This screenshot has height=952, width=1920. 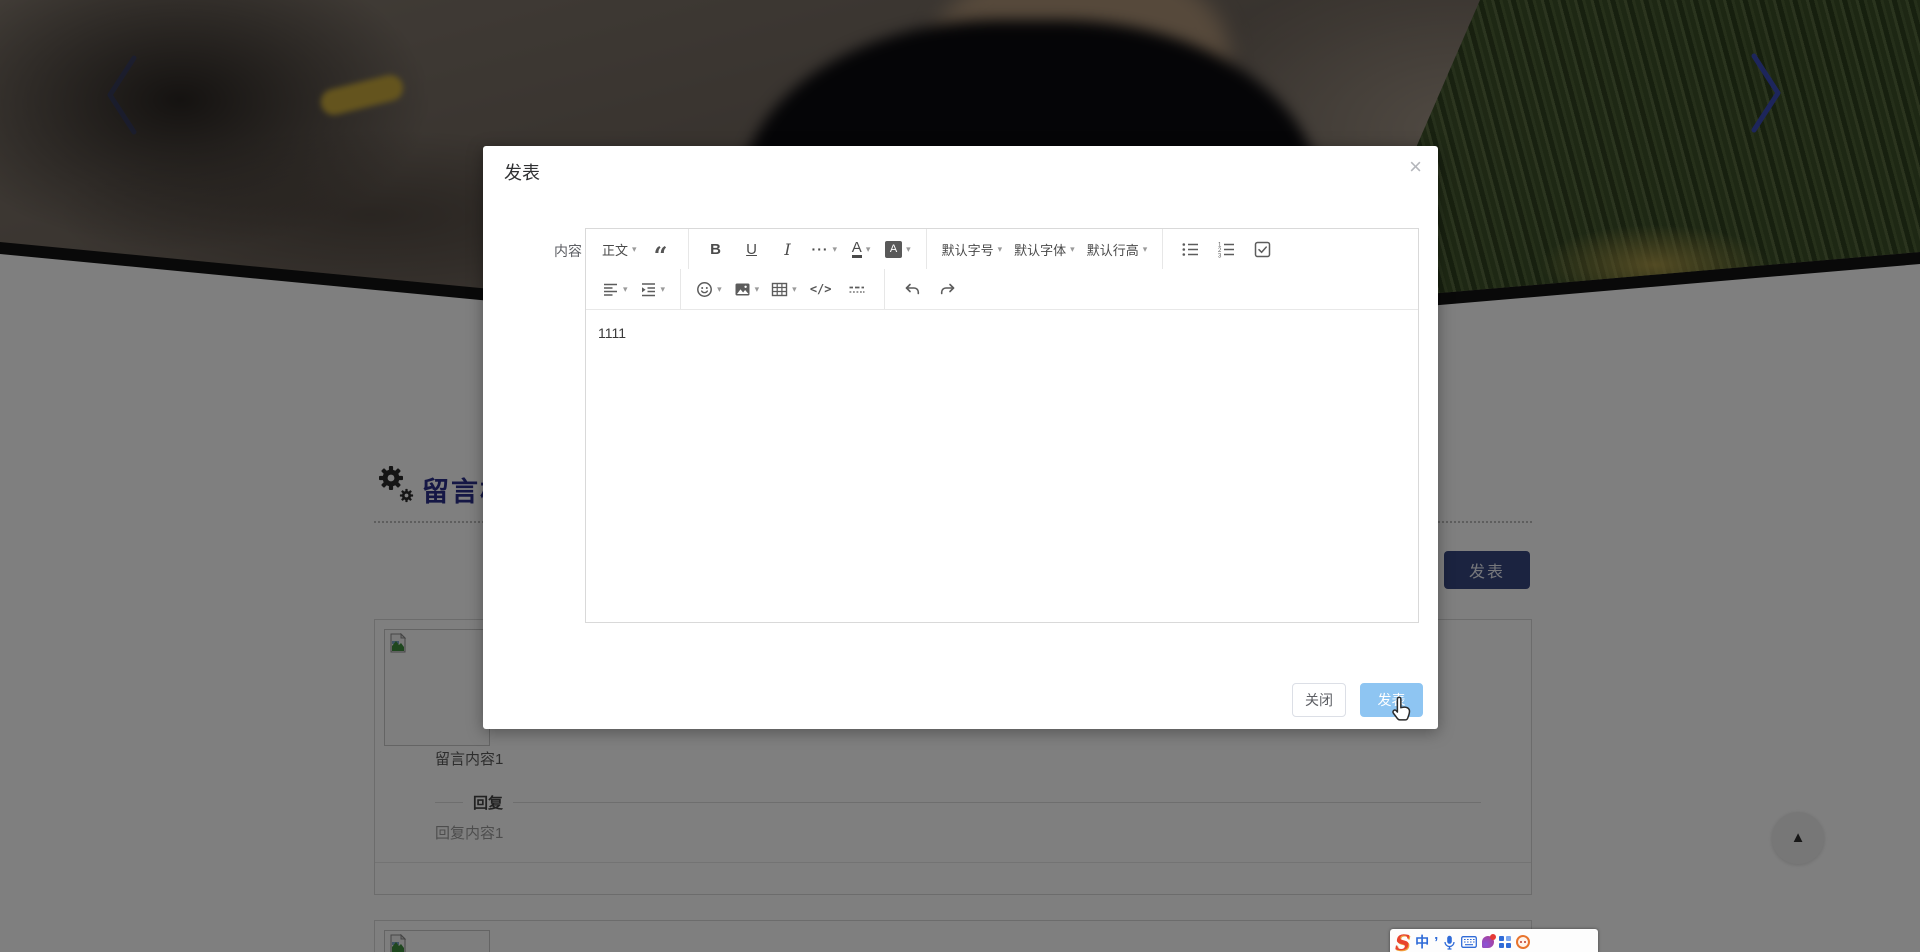 I want to click on code-block-button: </>, so click(x=821, y=289).